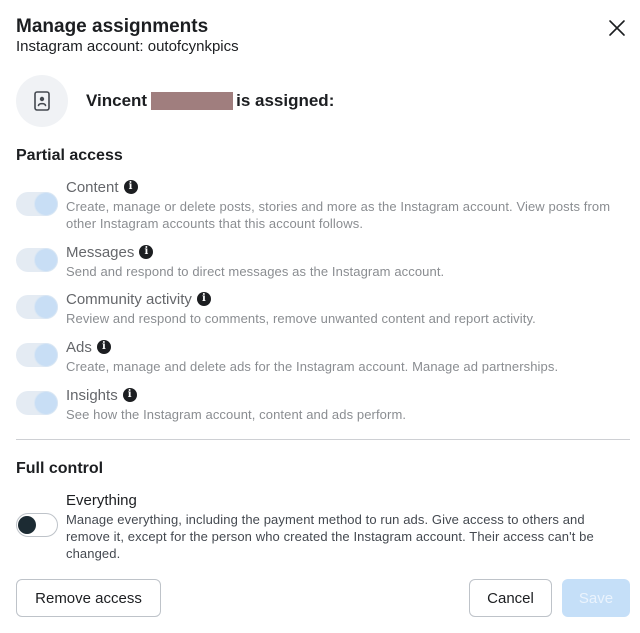 This screenshot has width=640, height=633. I want to click on dialog-title: Manage assignments, so click(112, 26).